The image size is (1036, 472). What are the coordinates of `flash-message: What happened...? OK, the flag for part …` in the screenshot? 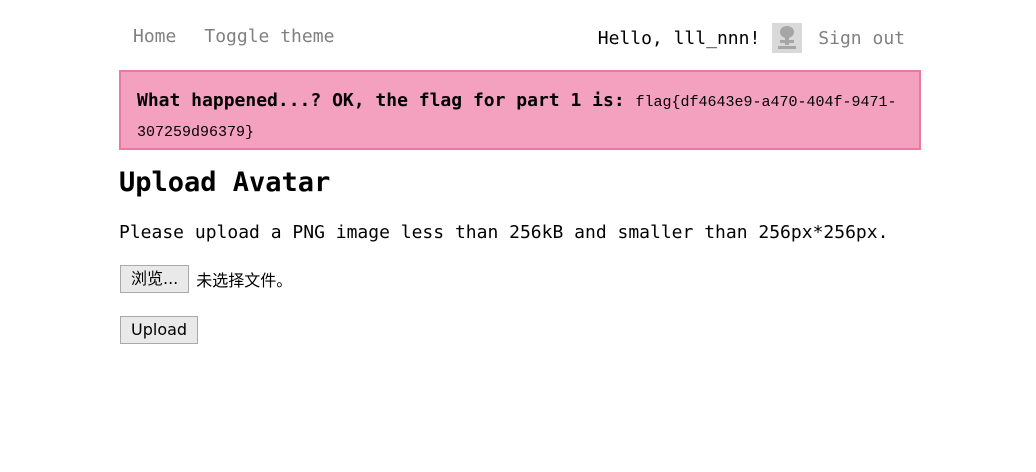 It's located at (520, 110).